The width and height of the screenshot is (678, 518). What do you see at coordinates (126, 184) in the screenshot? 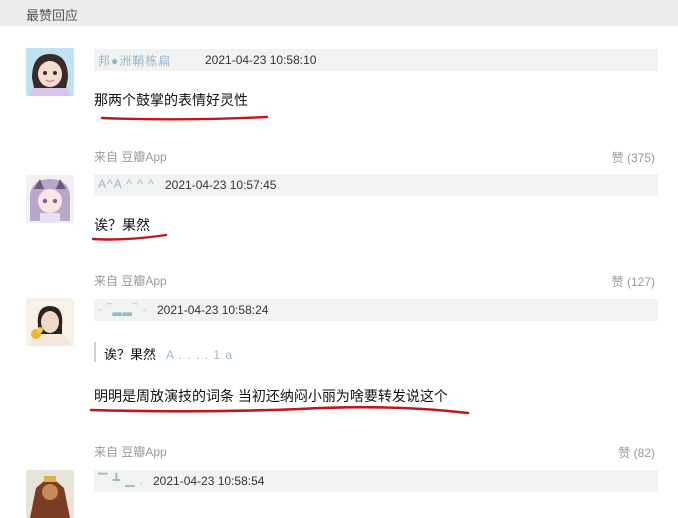
I see `username-link: A^A ^ ^ ^` at bounding box center [126, 184].